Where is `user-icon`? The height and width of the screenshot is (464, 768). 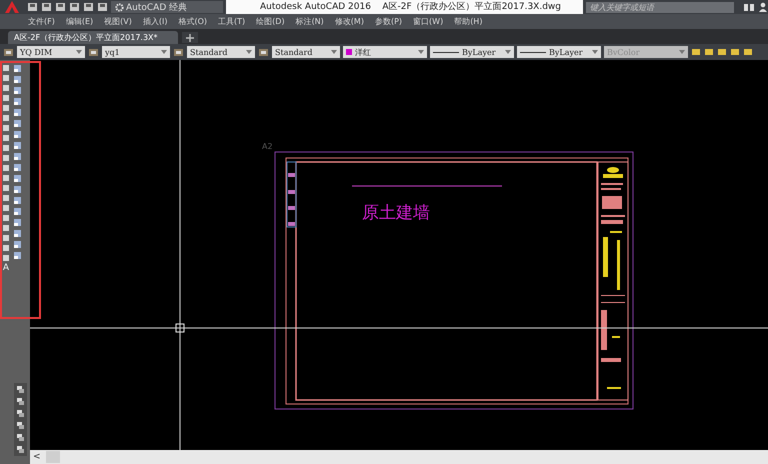
user-icon is located at coordinates (763, 7).